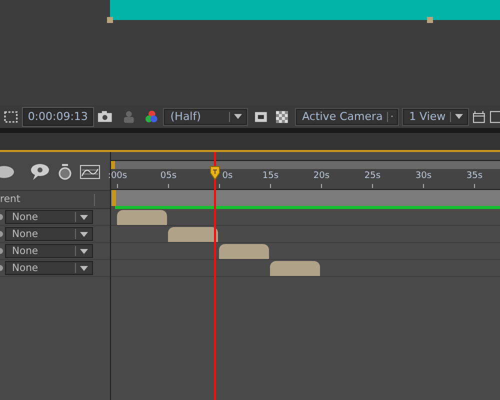  What do you see at coordinates (282, 116) in the screenshot?
I see `checkerboard-icon` at bounding box center [282, 116].